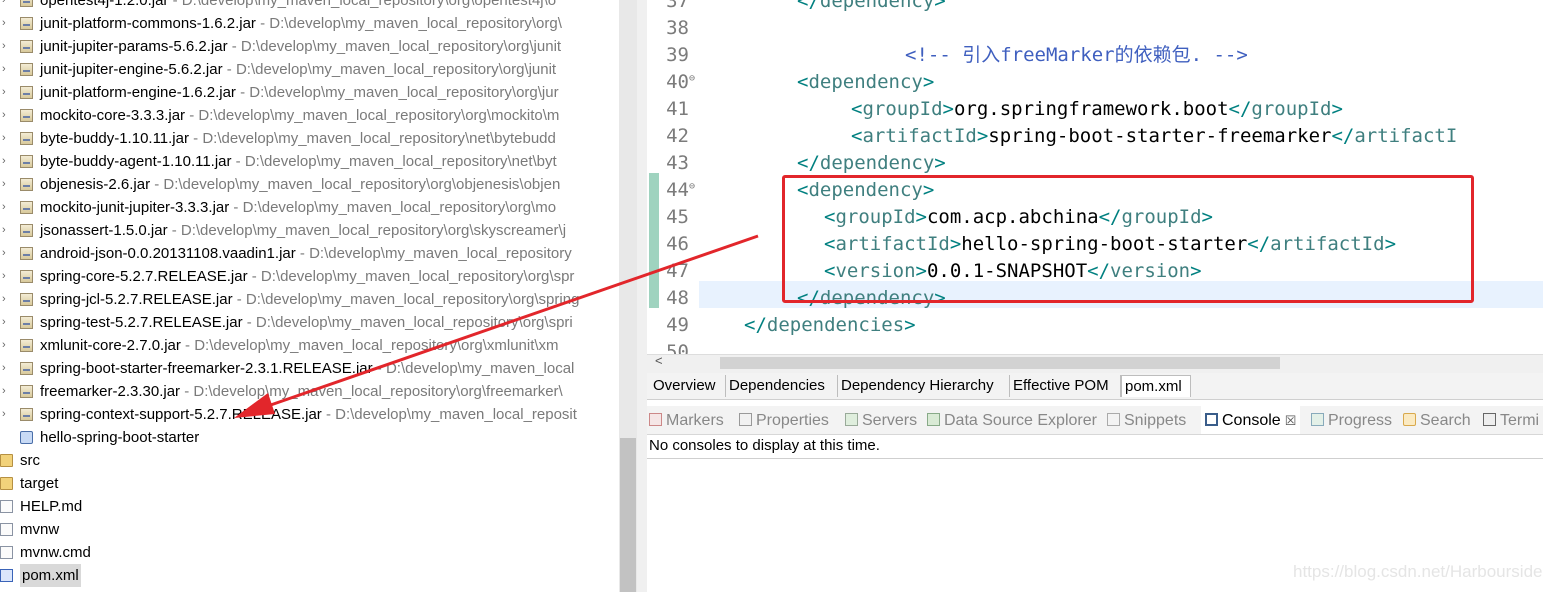 This screenshot has width=1543, height=592. I want to click on tree-item-name: spring-core-5.2.7.RELEASE.jar, so click(144, 276).